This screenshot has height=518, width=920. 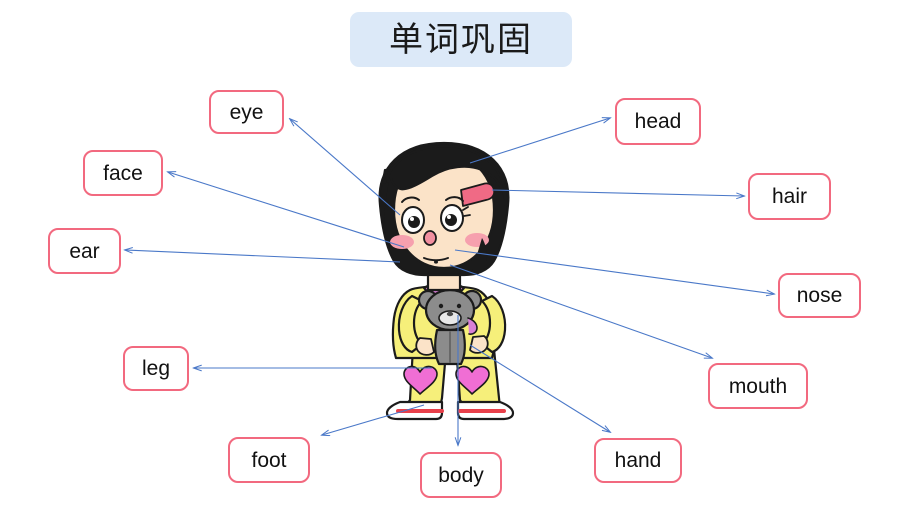 What do you see at coordinates (410, 199) in the screenshot?
I see `left-eyebrow` at bounding box center [410, 199].